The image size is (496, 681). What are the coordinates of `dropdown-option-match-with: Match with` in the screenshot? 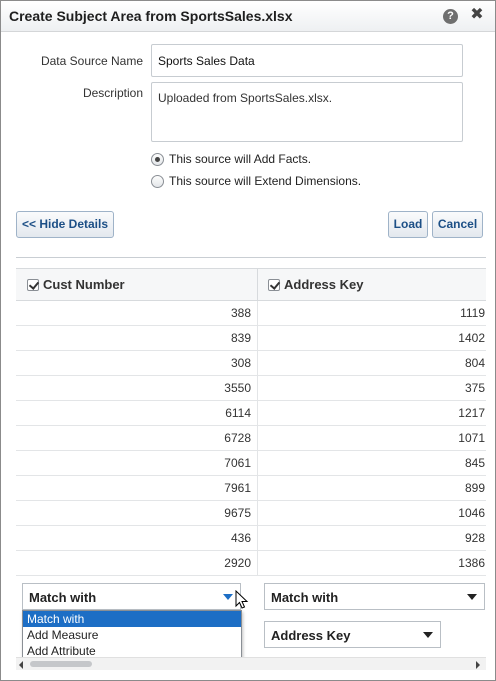 It's located at (132, 619).